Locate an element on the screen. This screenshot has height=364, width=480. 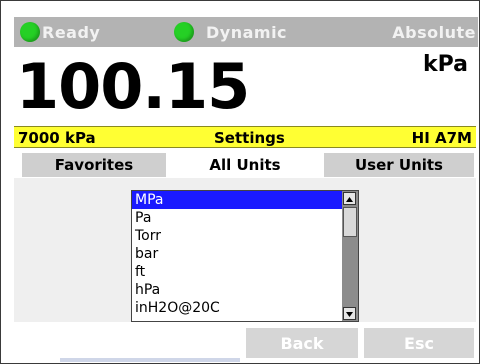
range-label: 7000 kPa is located at coordinates (57, 138).